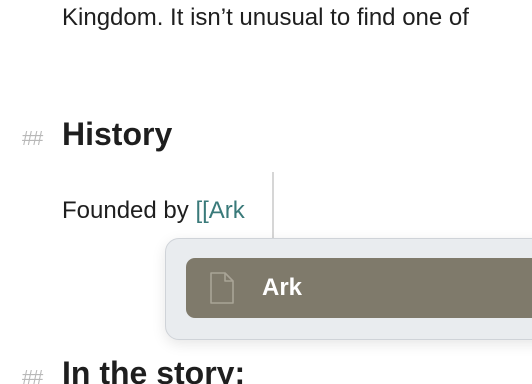 The width and height of the screenshot is (532, 384). I want to click on wikilink-input: [[Ark, so click(219, 210).